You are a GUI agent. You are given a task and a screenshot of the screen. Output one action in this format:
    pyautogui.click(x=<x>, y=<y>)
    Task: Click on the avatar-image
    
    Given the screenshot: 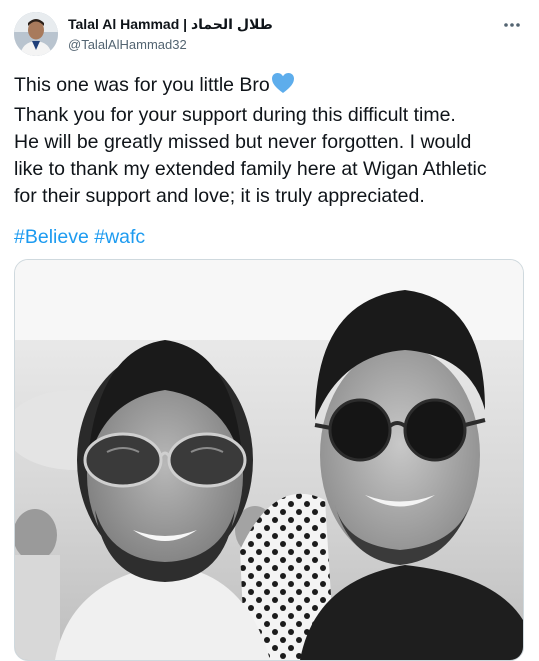 What is the action you would take?
    pyautogui.click(x=36, y=34)
    